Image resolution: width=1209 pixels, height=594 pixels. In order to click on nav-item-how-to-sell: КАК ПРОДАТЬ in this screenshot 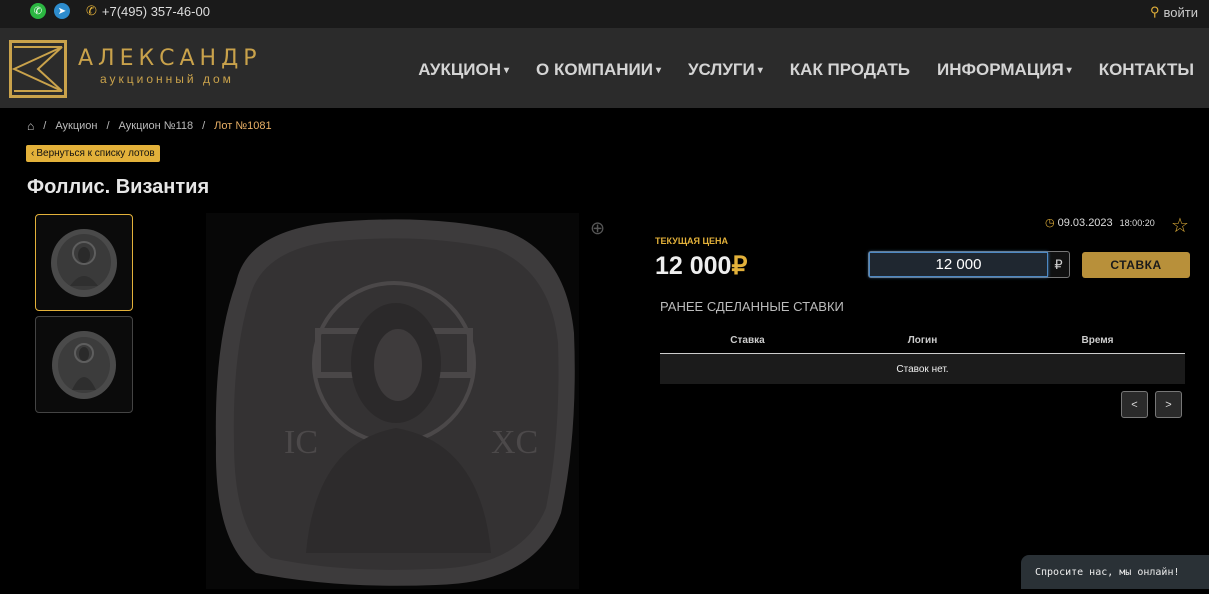, I will do `click(850, 70)`.